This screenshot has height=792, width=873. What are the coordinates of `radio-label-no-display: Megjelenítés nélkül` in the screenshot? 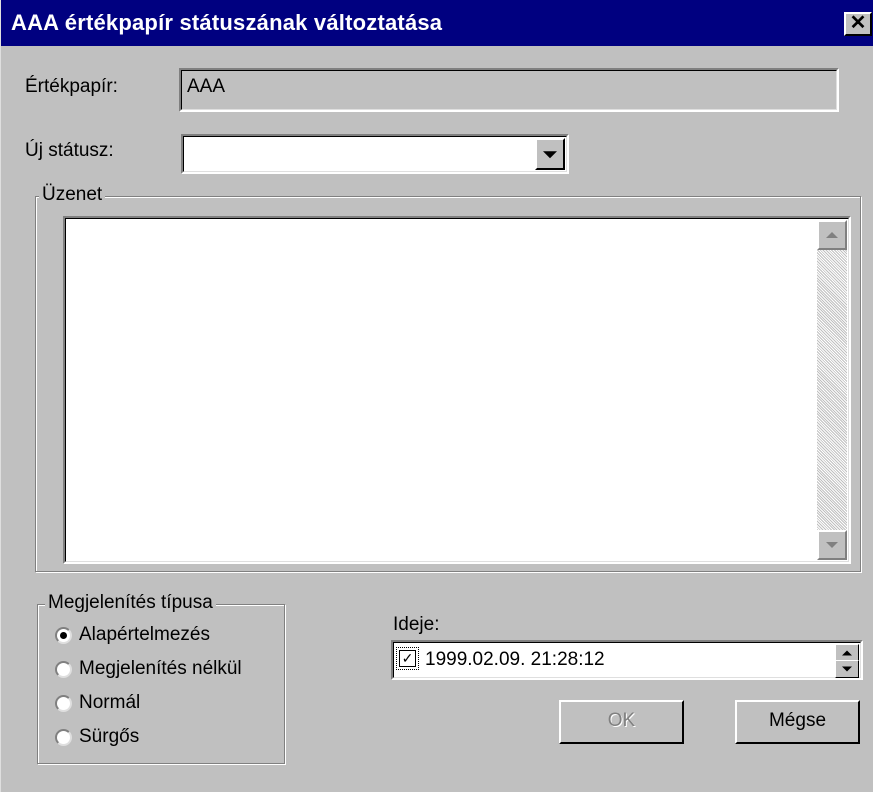 It's located at (160, 668).